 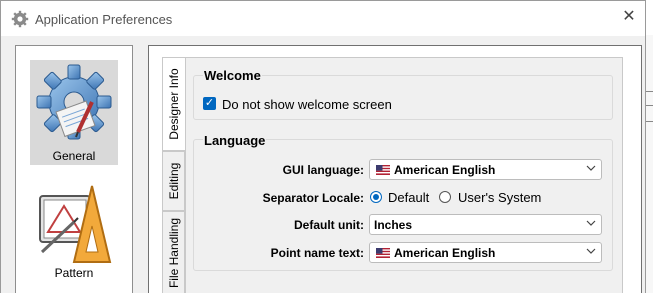 What do you see at coordinates (75, 224) in the screenshot?
I see `drafting-tools-icon` at bounding box center [75, 224].